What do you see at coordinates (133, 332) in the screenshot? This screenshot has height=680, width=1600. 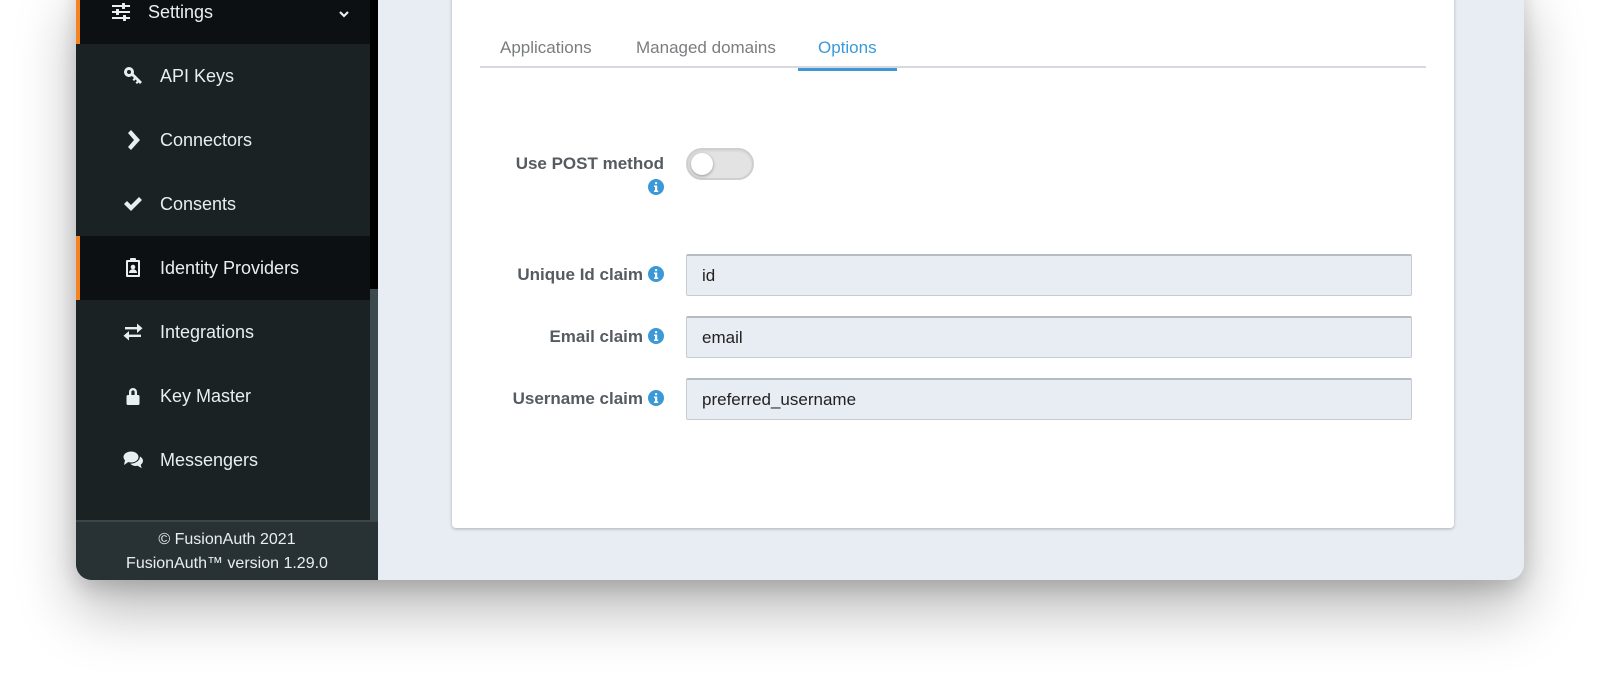 I see `exchange-icon` at bounding box center [133, 332].